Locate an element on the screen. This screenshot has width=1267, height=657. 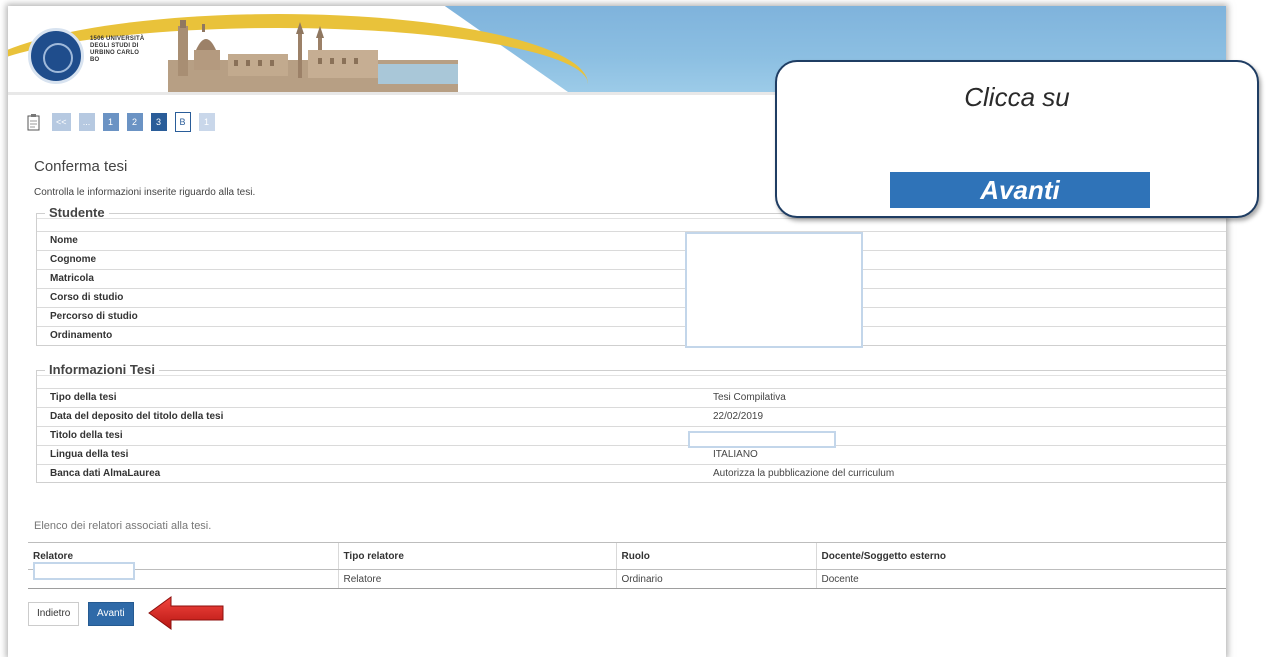
callout-text: Clicca su is located at coordinates (1017, 97).